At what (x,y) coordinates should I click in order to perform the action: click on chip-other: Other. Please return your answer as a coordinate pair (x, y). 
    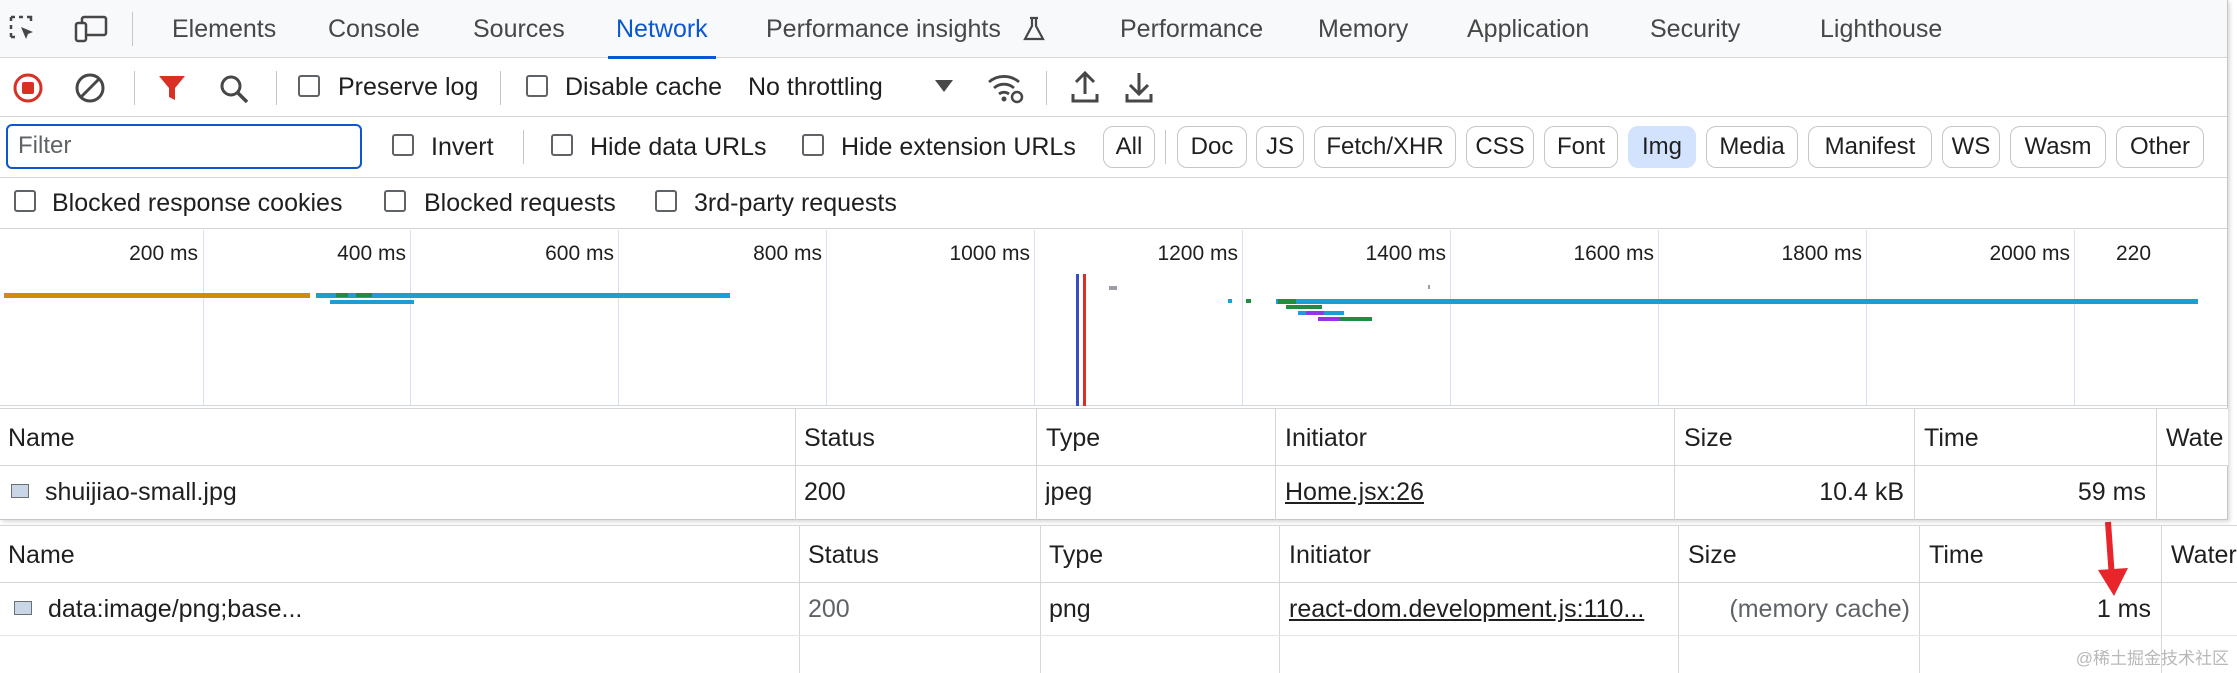
    Looking at the image, I should click on (2160, 147).